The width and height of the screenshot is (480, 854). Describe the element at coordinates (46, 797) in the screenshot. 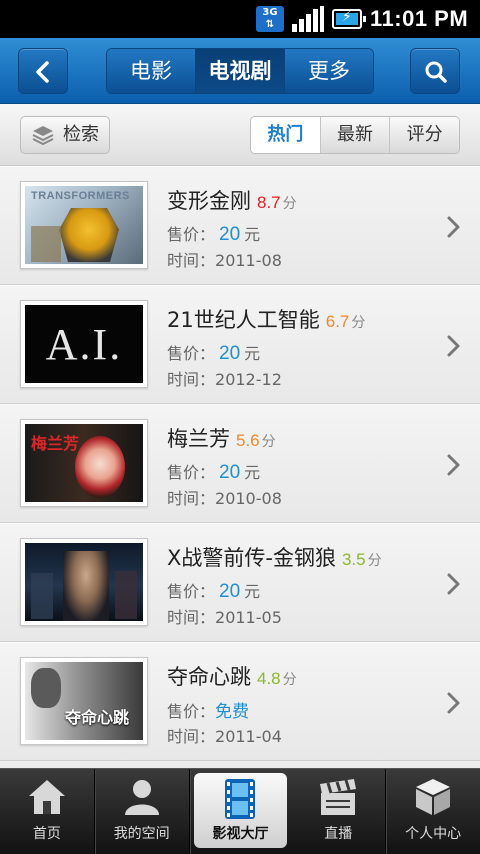

I see `home-icon` at that location.